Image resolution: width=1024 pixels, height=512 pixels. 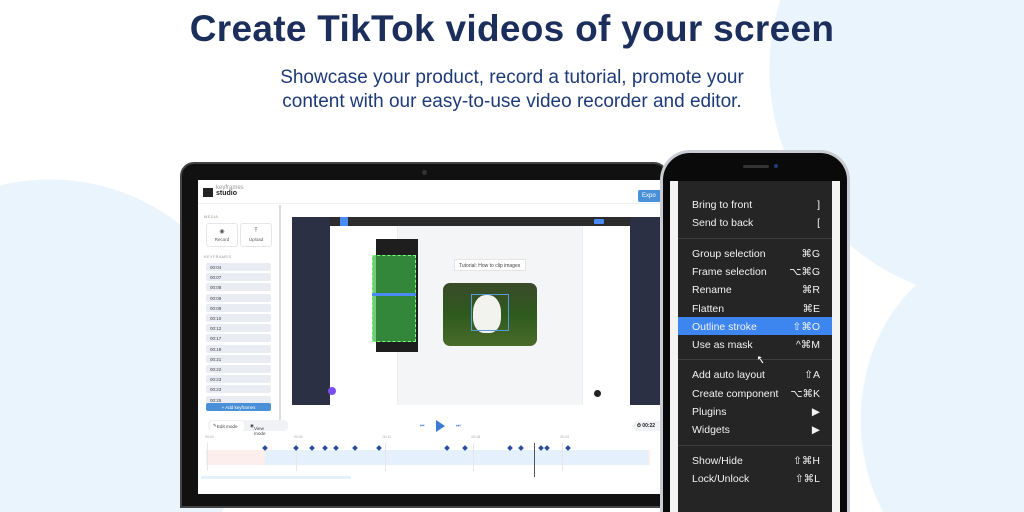 I want to click on menu-item-shortcut: ⌥⌘K, so click(x=805, y=393).